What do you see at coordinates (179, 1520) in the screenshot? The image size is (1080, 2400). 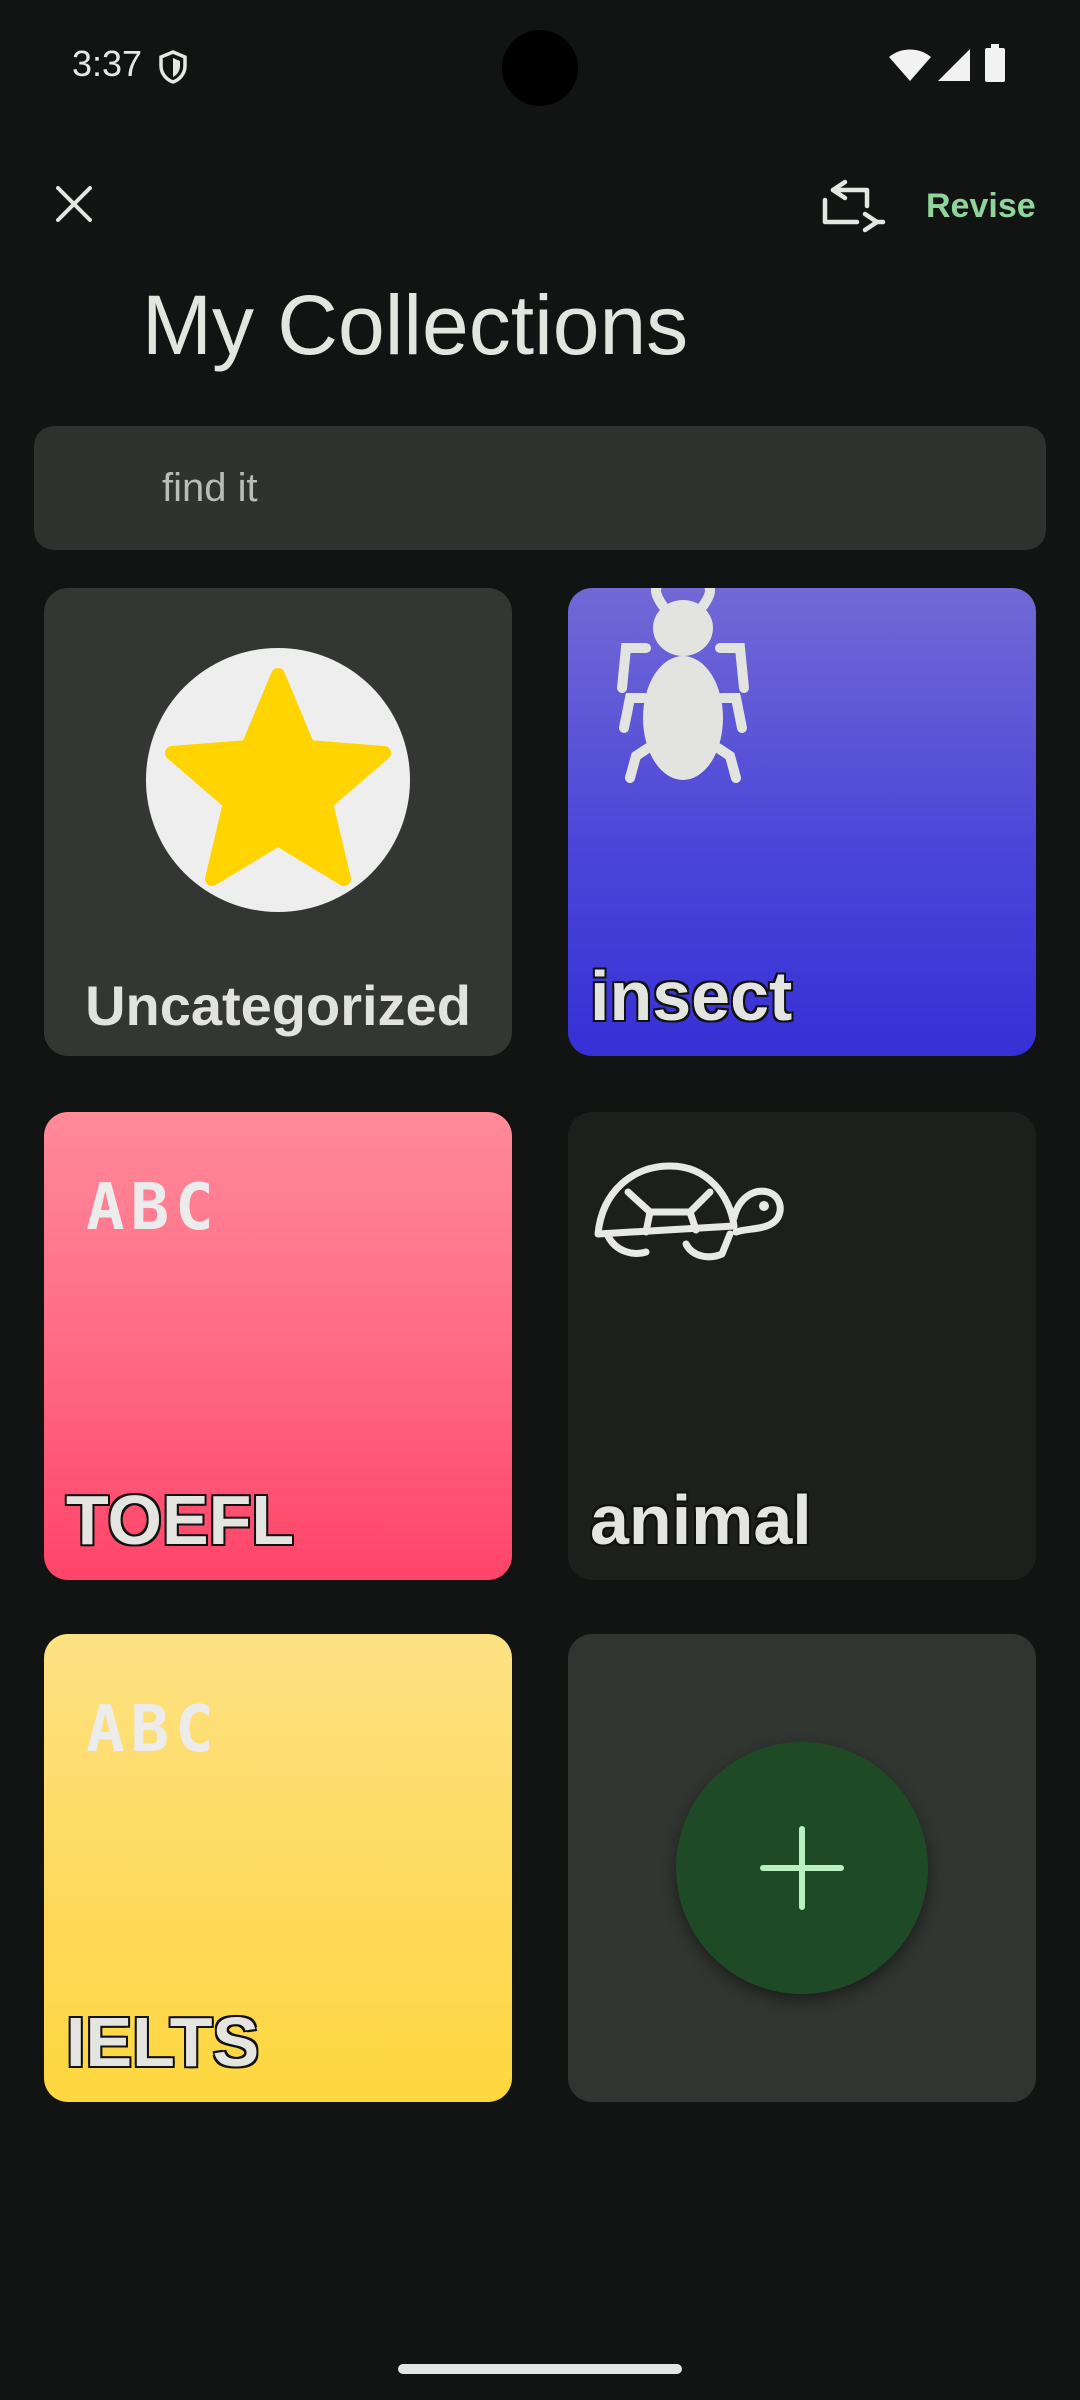 I see `collection-label: TOEFL` at bounding box center [179, 1520].